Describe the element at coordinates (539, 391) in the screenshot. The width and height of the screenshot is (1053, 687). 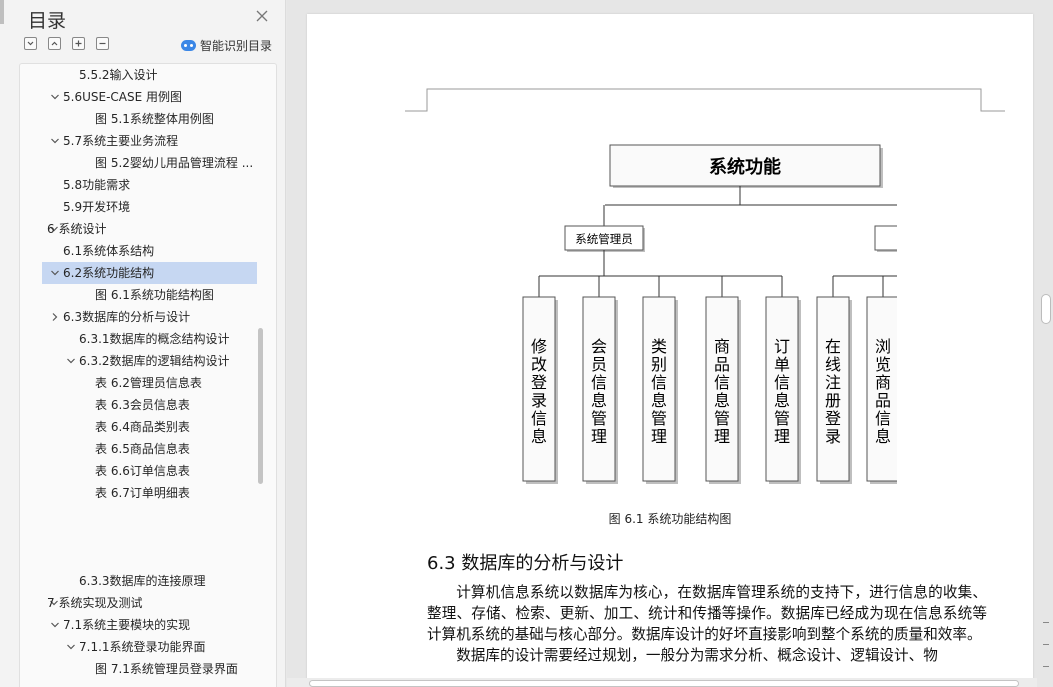
I see `function-label: 修改登录信息` at that location.